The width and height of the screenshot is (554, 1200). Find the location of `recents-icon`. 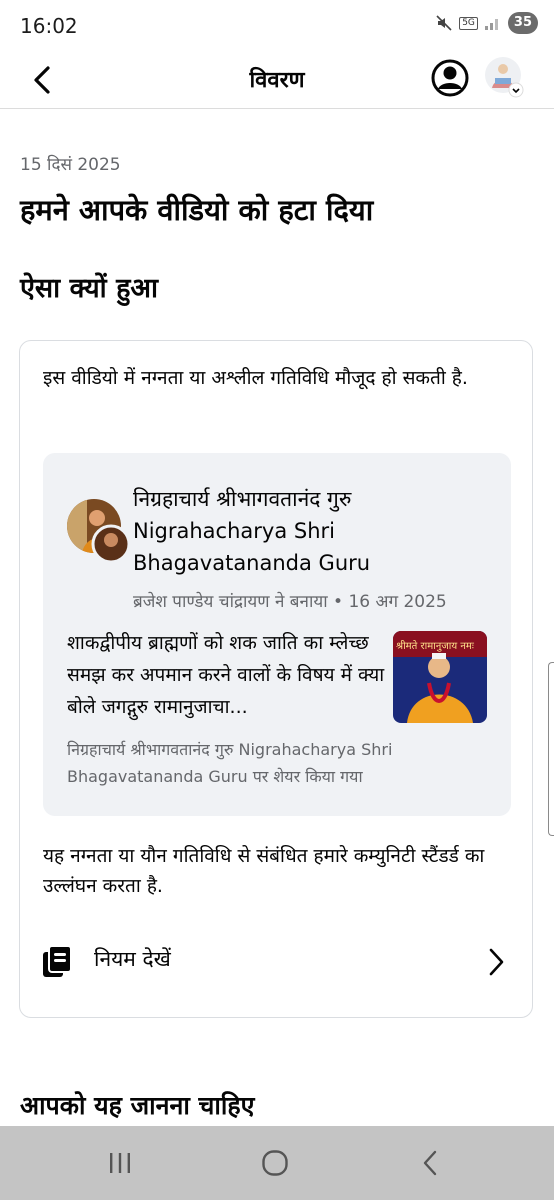

recents-icon is located at coordinates (120, 1163).